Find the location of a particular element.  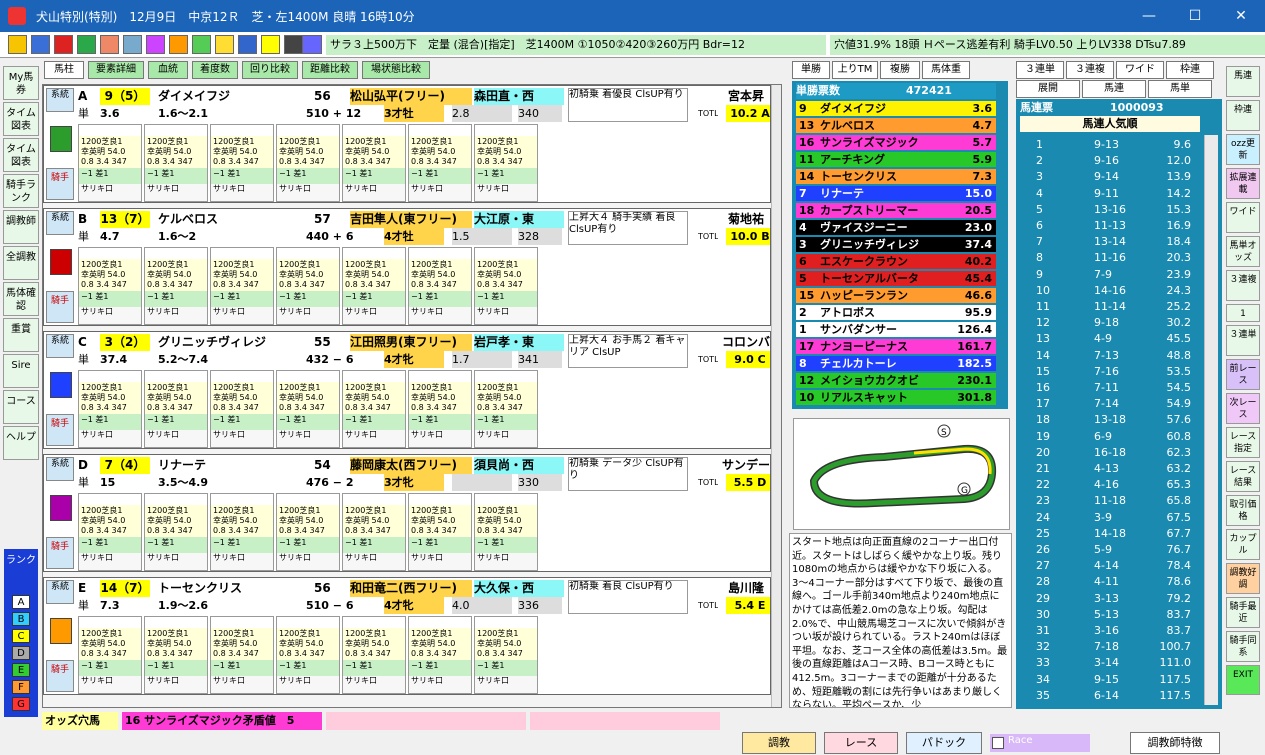

rank-a: A is located at coordinates (21, 602).